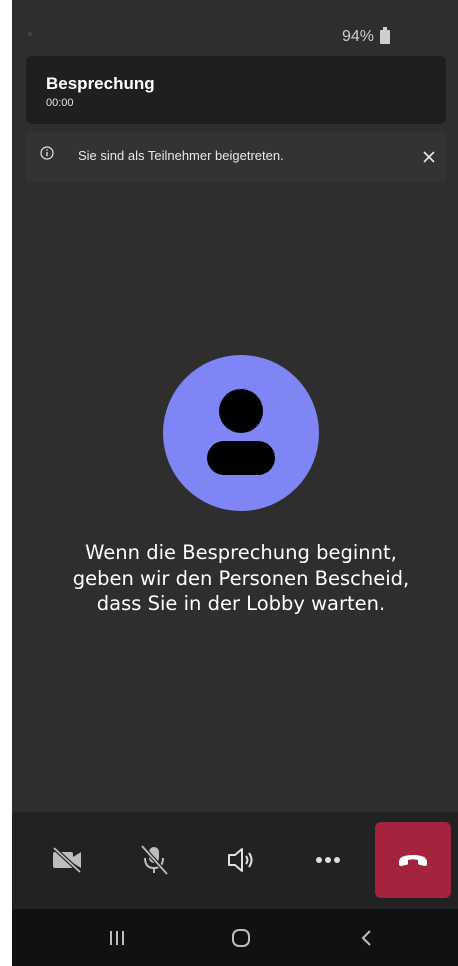 Image resolution: width=458 pixels, height=966 pixels. Describe the element at coordinates (30, 34) in the screenshot. I see `status-dot` at that location.